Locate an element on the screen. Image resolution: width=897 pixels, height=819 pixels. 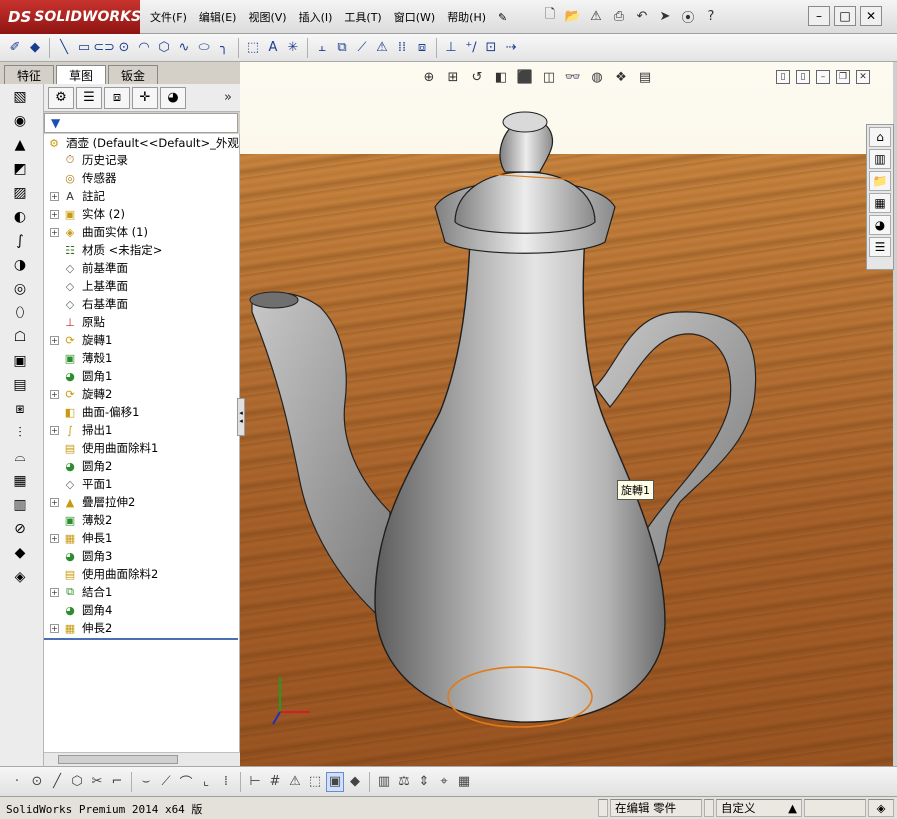
custom-properties-icon: ☰ is located at coordinates (880, 247).